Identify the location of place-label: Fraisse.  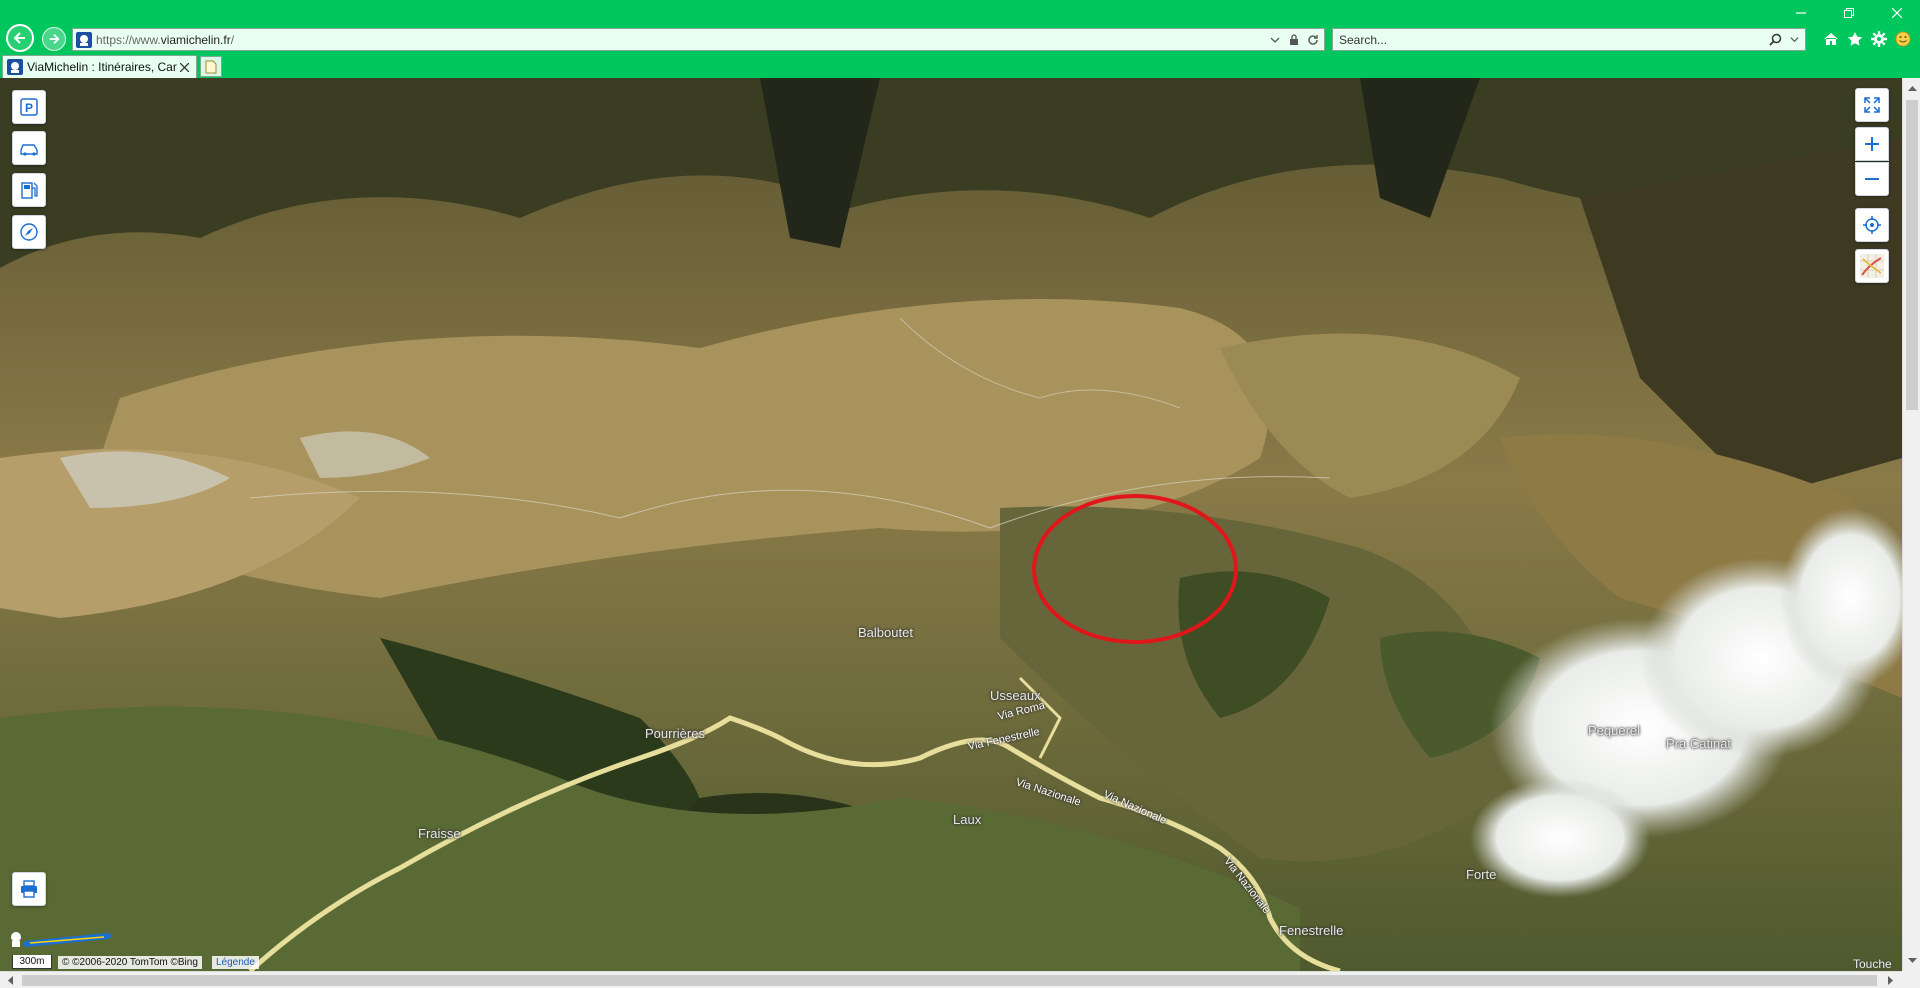
(439, 833).